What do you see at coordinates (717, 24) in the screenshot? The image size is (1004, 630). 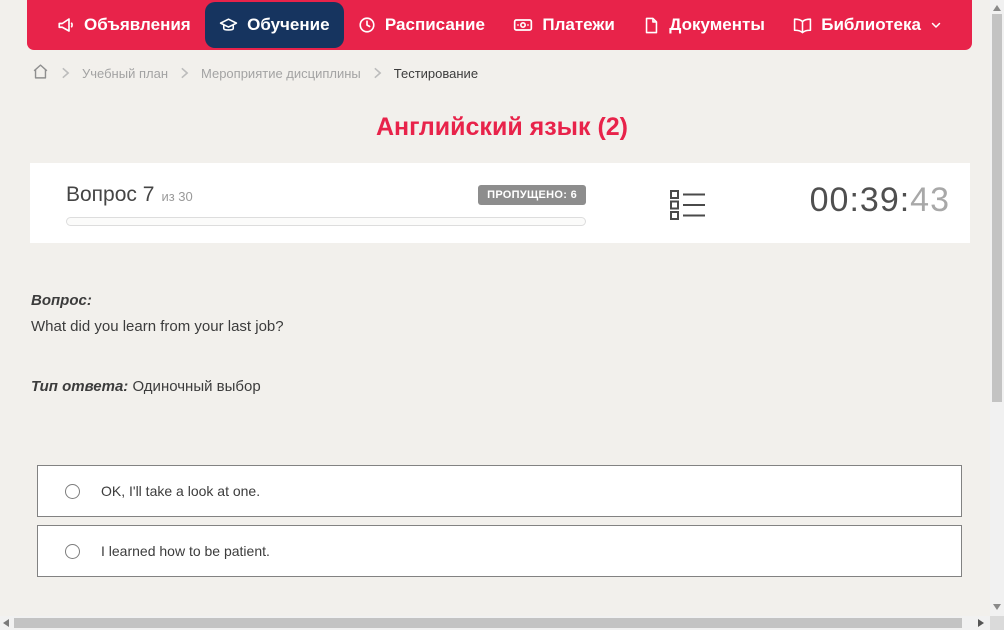 I see `tab-label: Документы` at bounding box center [717, 24].